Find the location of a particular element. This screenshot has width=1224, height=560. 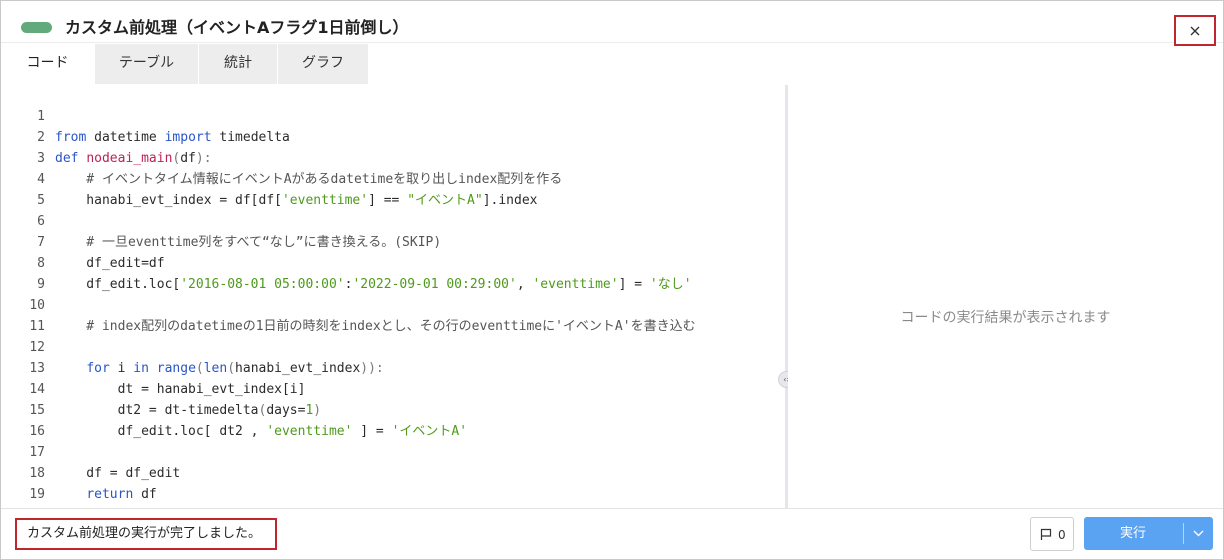

dialog-header: カスタム前処理（イベントAフラグ1日前倒し） is located at coordinates (612, 23).